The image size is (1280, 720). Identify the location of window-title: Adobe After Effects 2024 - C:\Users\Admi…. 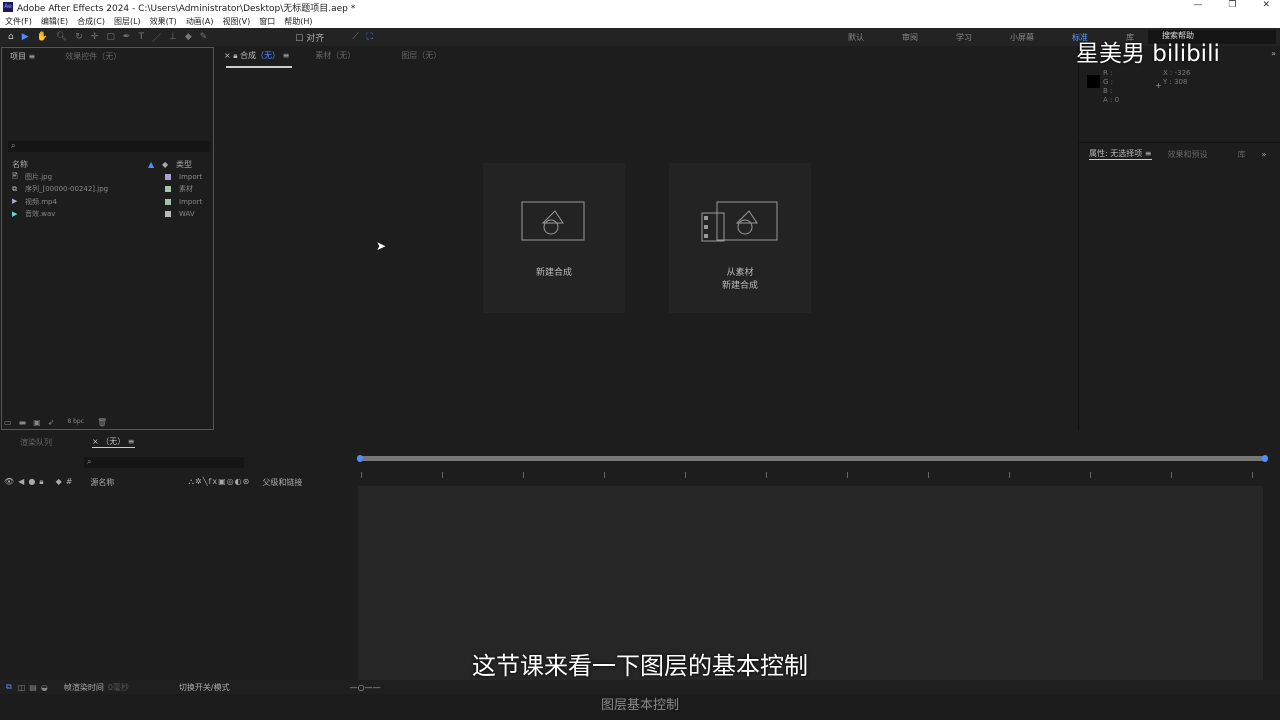
(186, 8).